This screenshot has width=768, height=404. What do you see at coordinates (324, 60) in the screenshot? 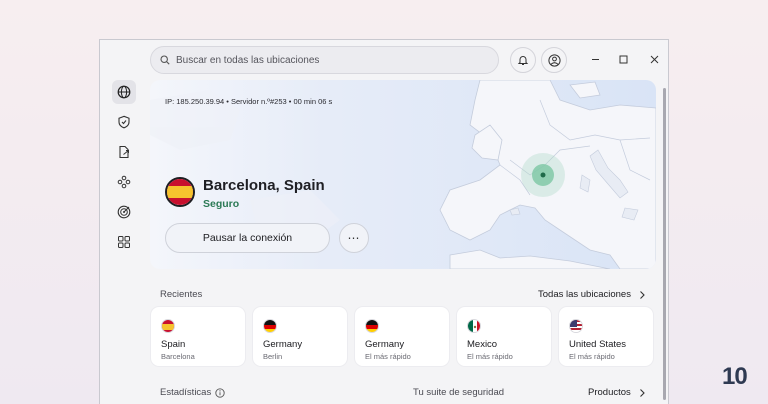
I see `search-input: Buscar en todas las ubicaciones` at bounding box center [324, 60].